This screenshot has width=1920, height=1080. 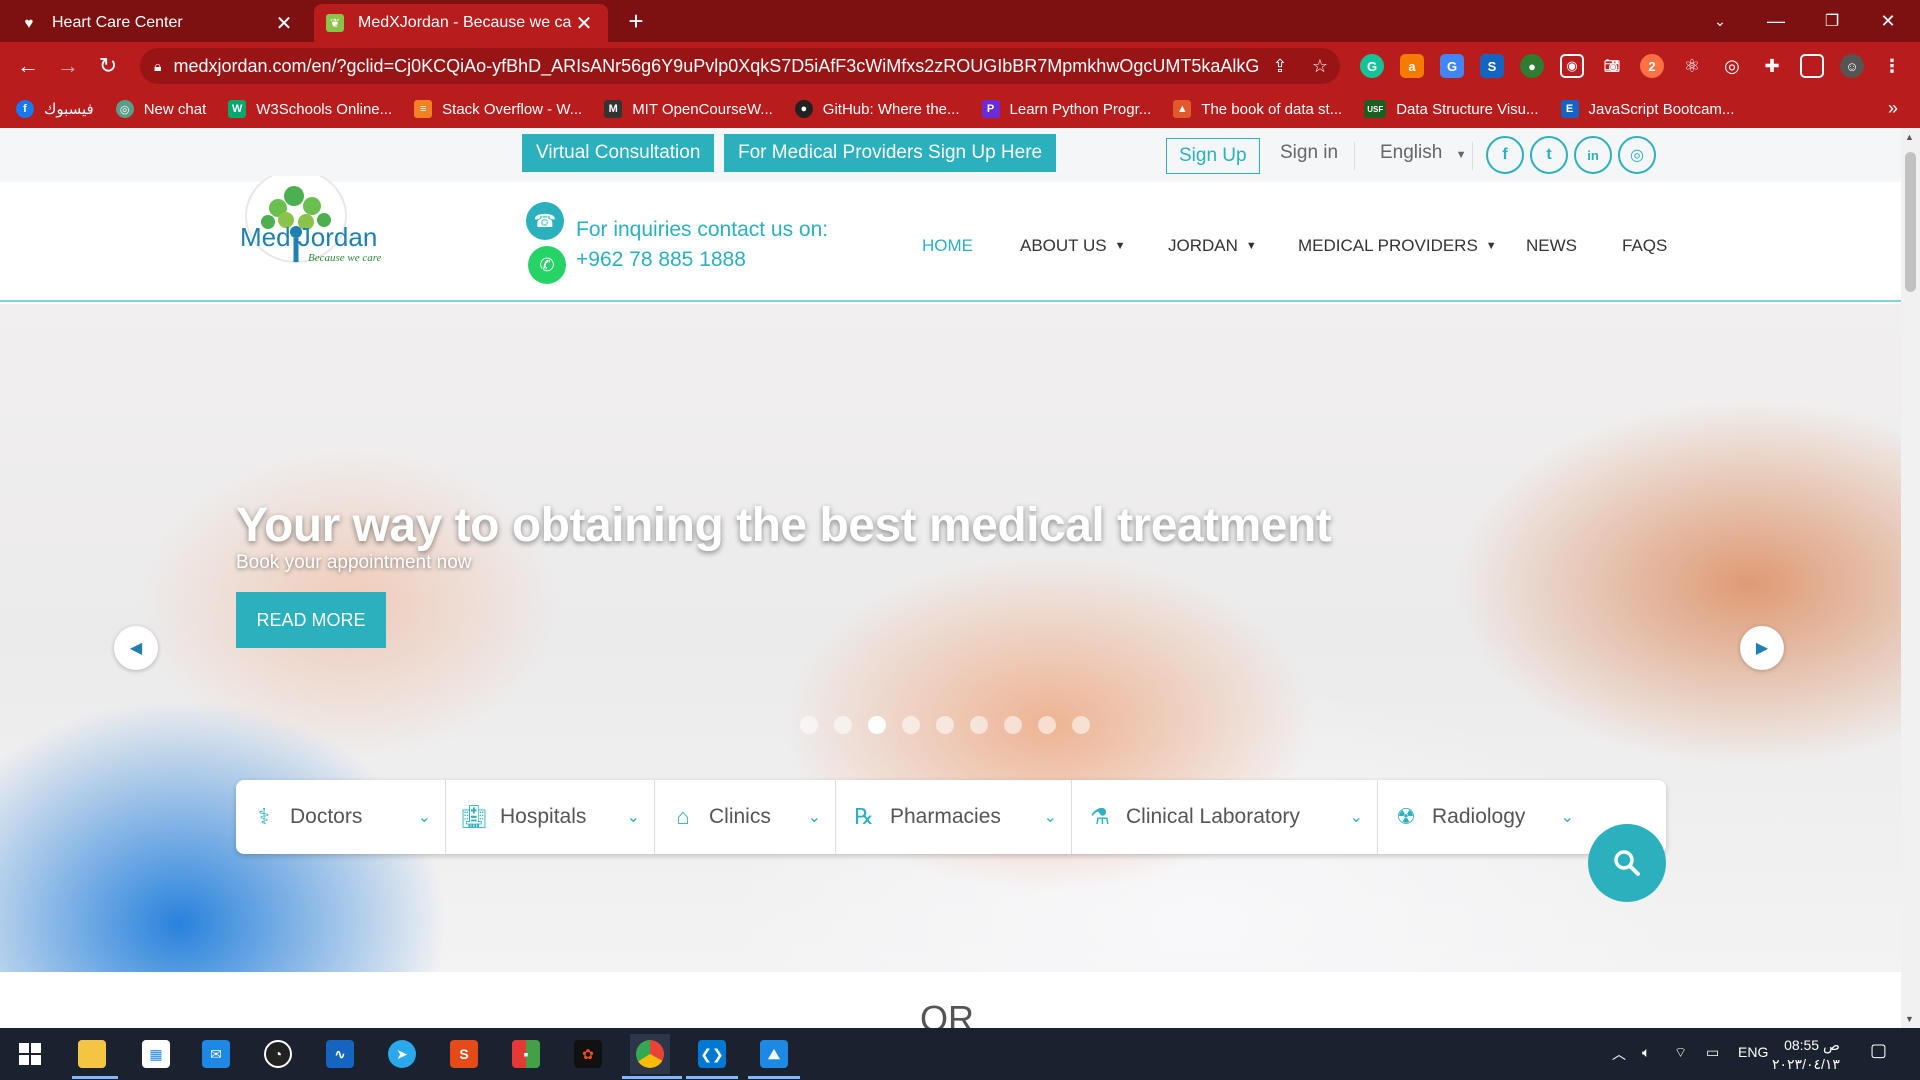 What do you see at coordinates (1372, 66) in the screenshot?
I see `grammarly-icon: G` at bounding box center [1372, 66].